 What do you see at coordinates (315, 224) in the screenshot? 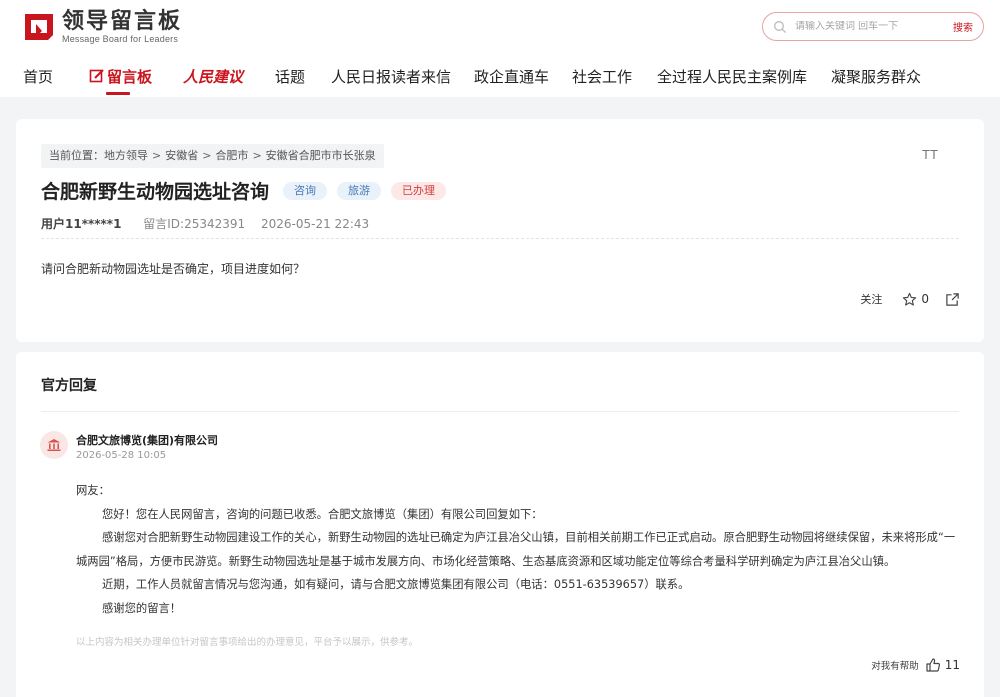
I see `message-datetime: 2026-05-21 22:43` at bounding box center [315, 224].